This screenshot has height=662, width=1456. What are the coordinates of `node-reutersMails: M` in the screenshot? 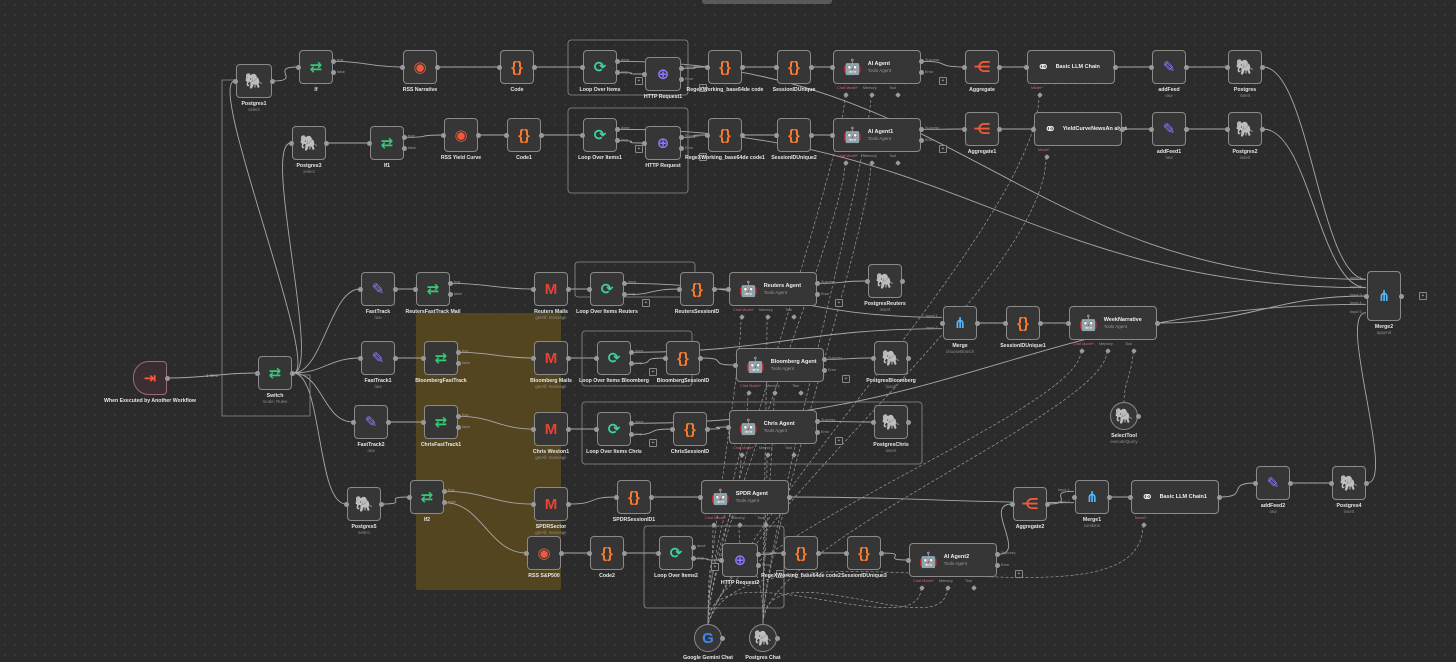 It's located at (551, 289).